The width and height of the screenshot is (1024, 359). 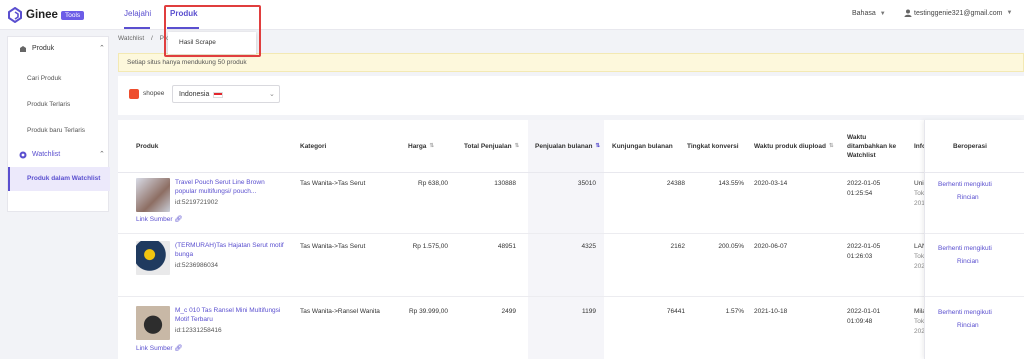 I want to click on cell-waktu-upload: 2020-06-07, so click(x=771, y=246).